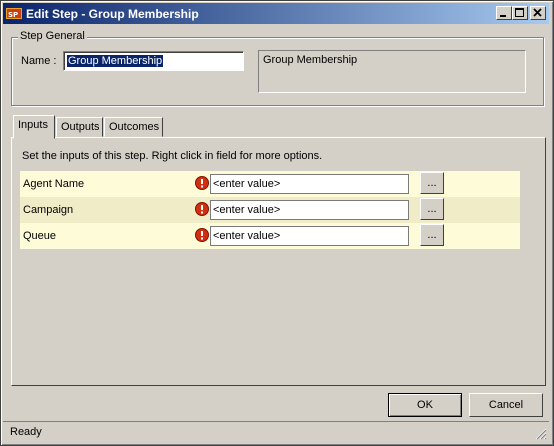  What do you see at coordinates (276, 431) in the screenshot?
I see `status-bar: Ready` at bounding box center [276, 431].